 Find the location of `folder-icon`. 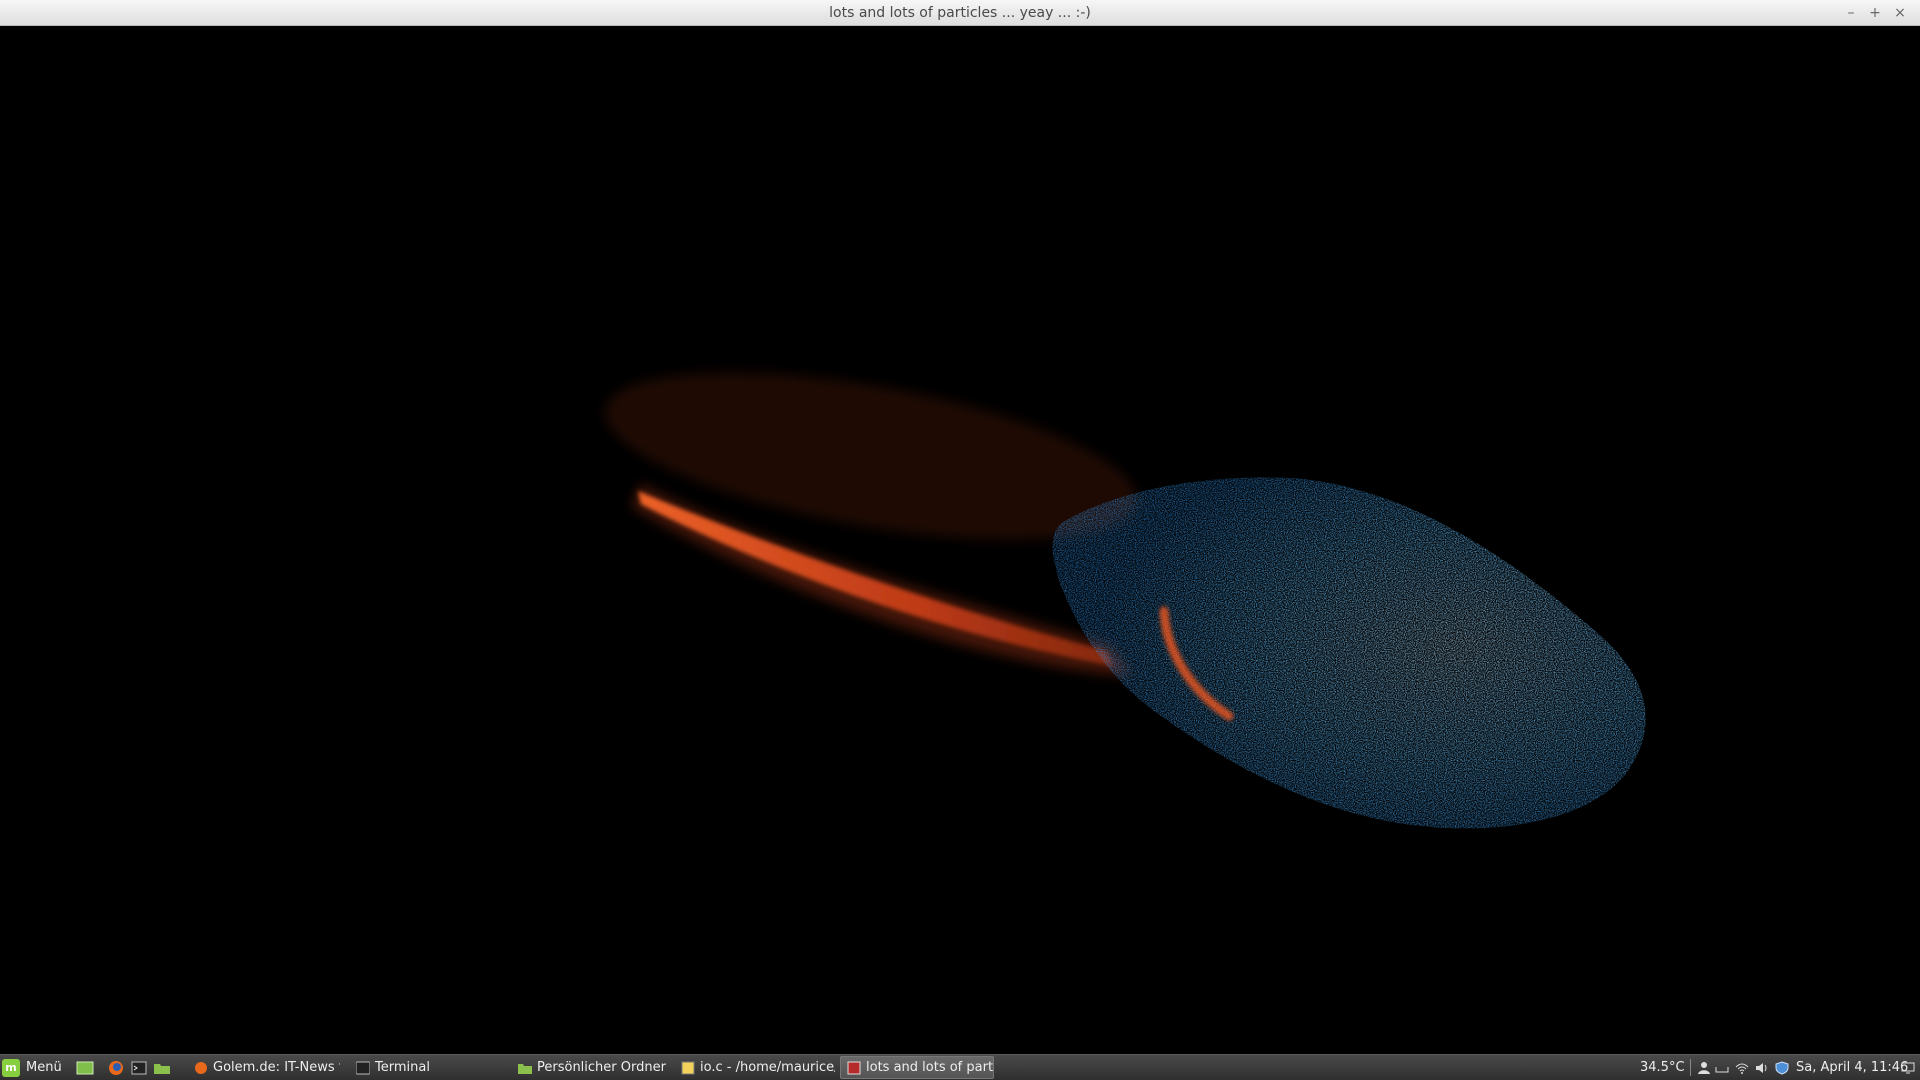

folder-icon is located at coordinates (525, 1068).